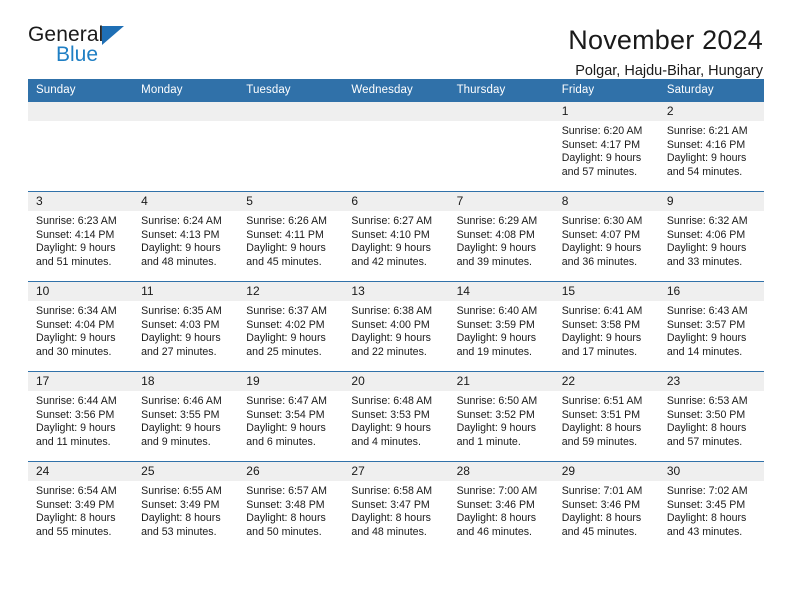  Describe the element at coordinates (711, 111) in the screenshot. I see `day-number: 2` at that location.